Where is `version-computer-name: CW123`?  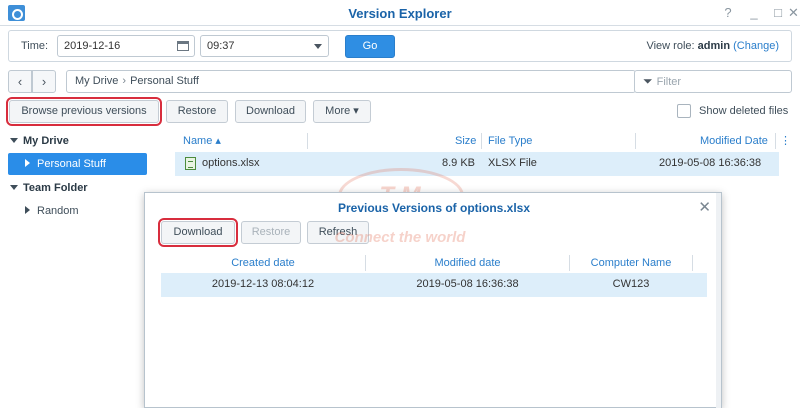 version-computer-name: CW123 is located at coordinates (631, 284).